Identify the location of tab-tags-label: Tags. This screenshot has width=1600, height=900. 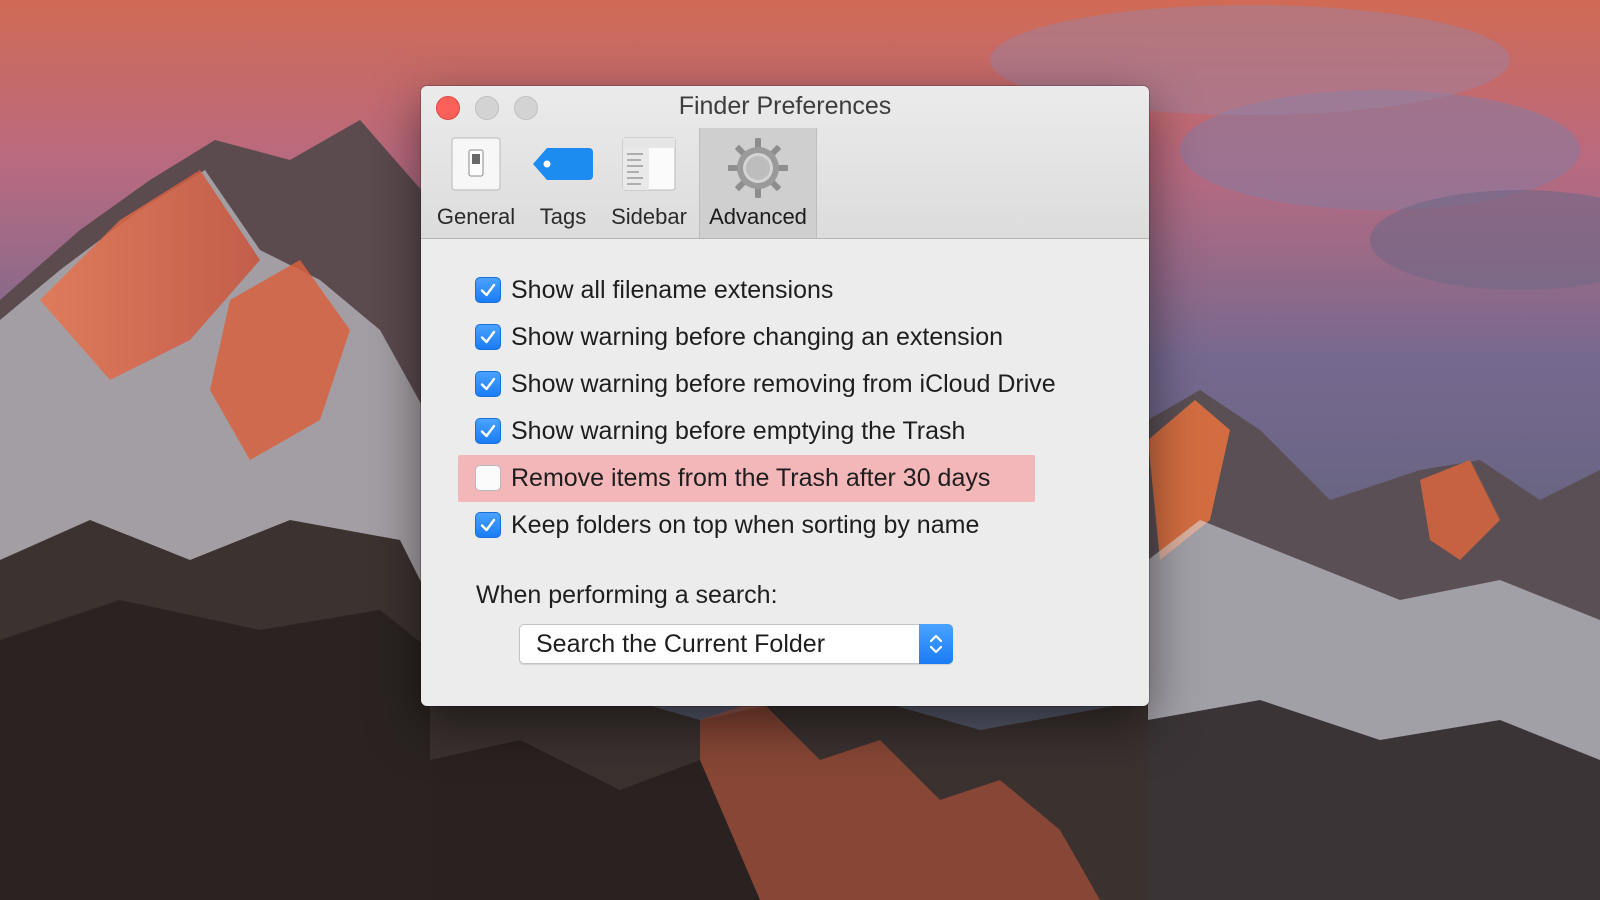
(563, 216).